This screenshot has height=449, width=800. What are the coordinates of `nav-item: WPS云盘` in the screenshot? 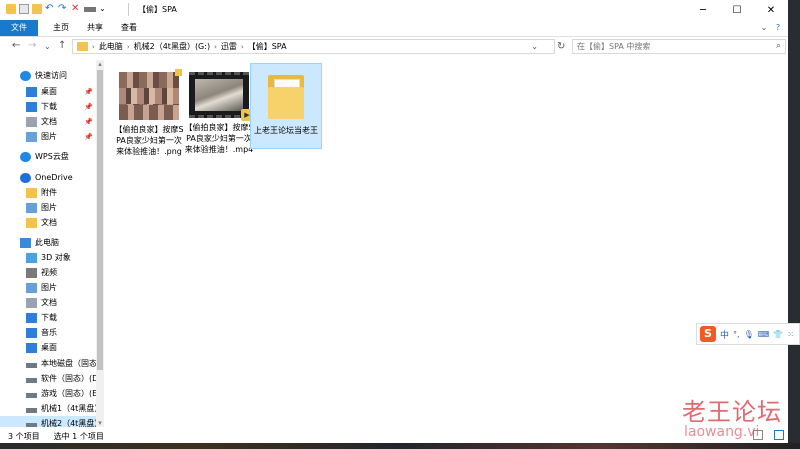 It's located at (34, 156).